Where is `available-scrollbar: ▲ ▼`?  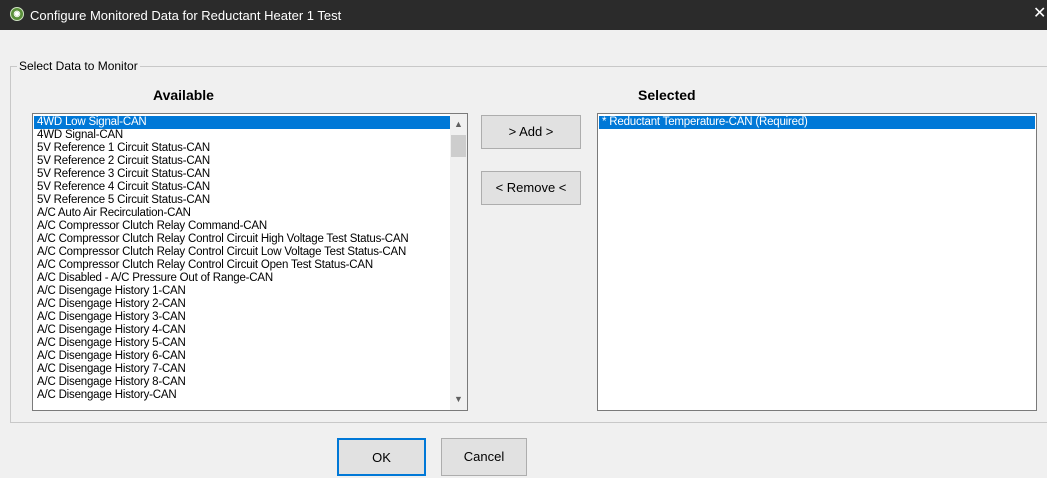 available-scrollbar: ▲ ▼ is located at coordinates (458, 262).